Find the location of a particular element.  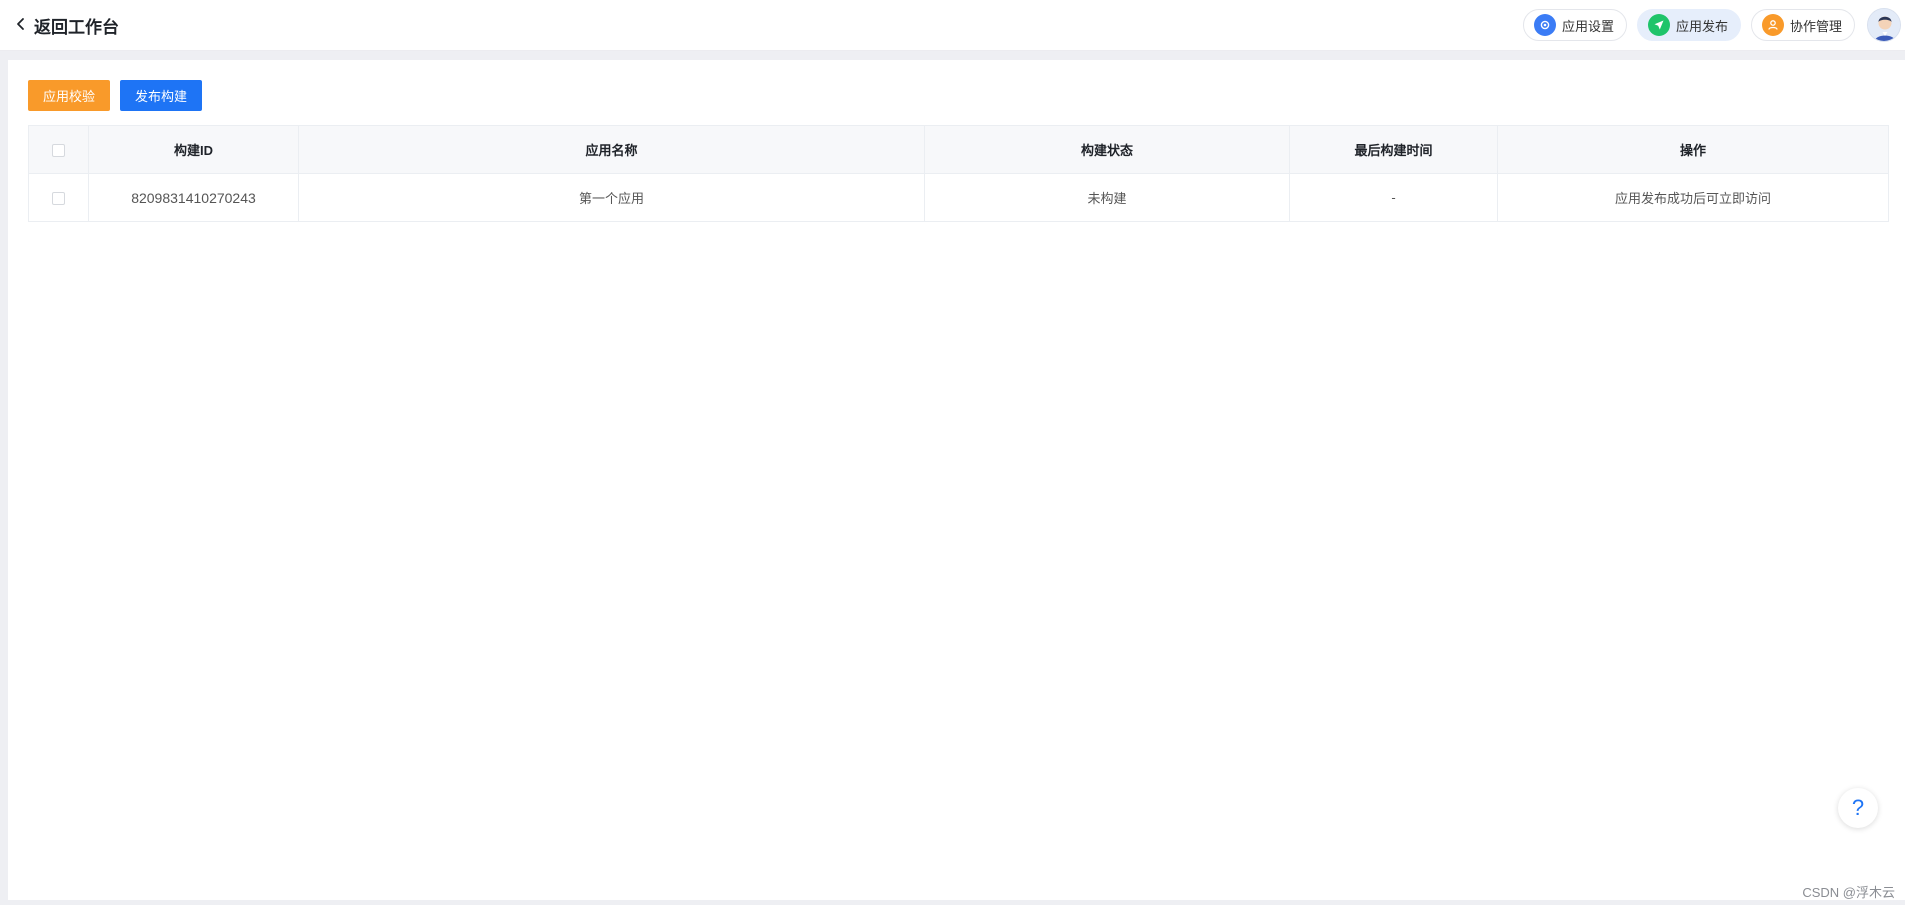

collaboration-label: 协作管理 is located at coordinates (1815, 26).